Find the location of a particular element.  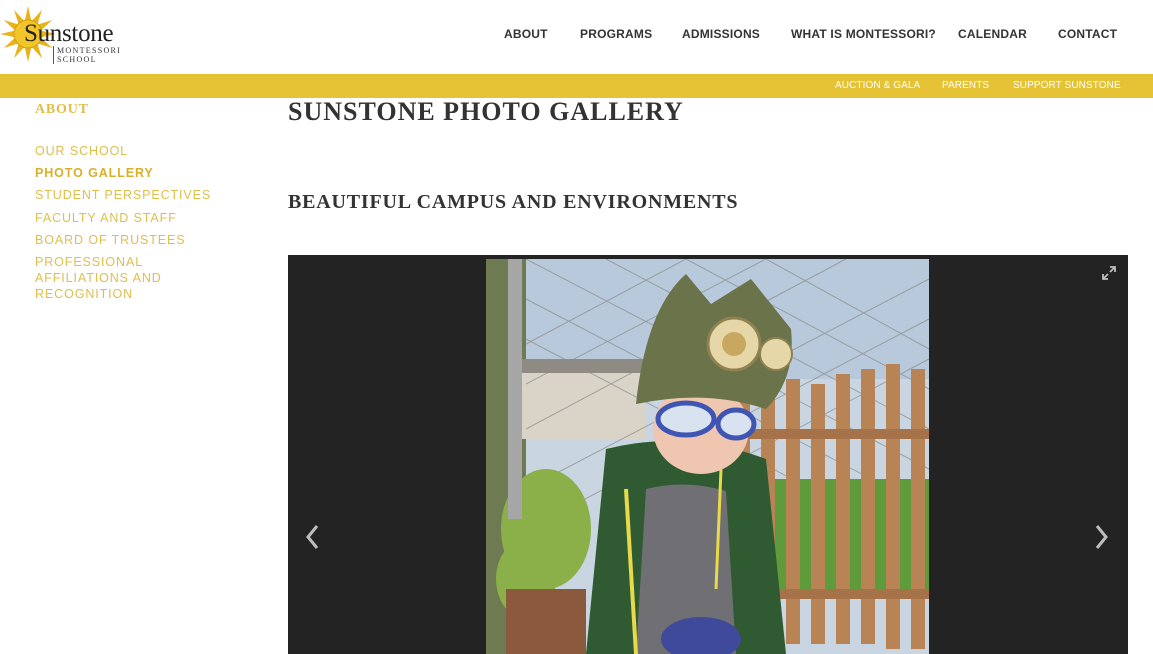

nav-support-sunstone: SUPPORT SUNSTONE is located at coordinates (1067, 85).